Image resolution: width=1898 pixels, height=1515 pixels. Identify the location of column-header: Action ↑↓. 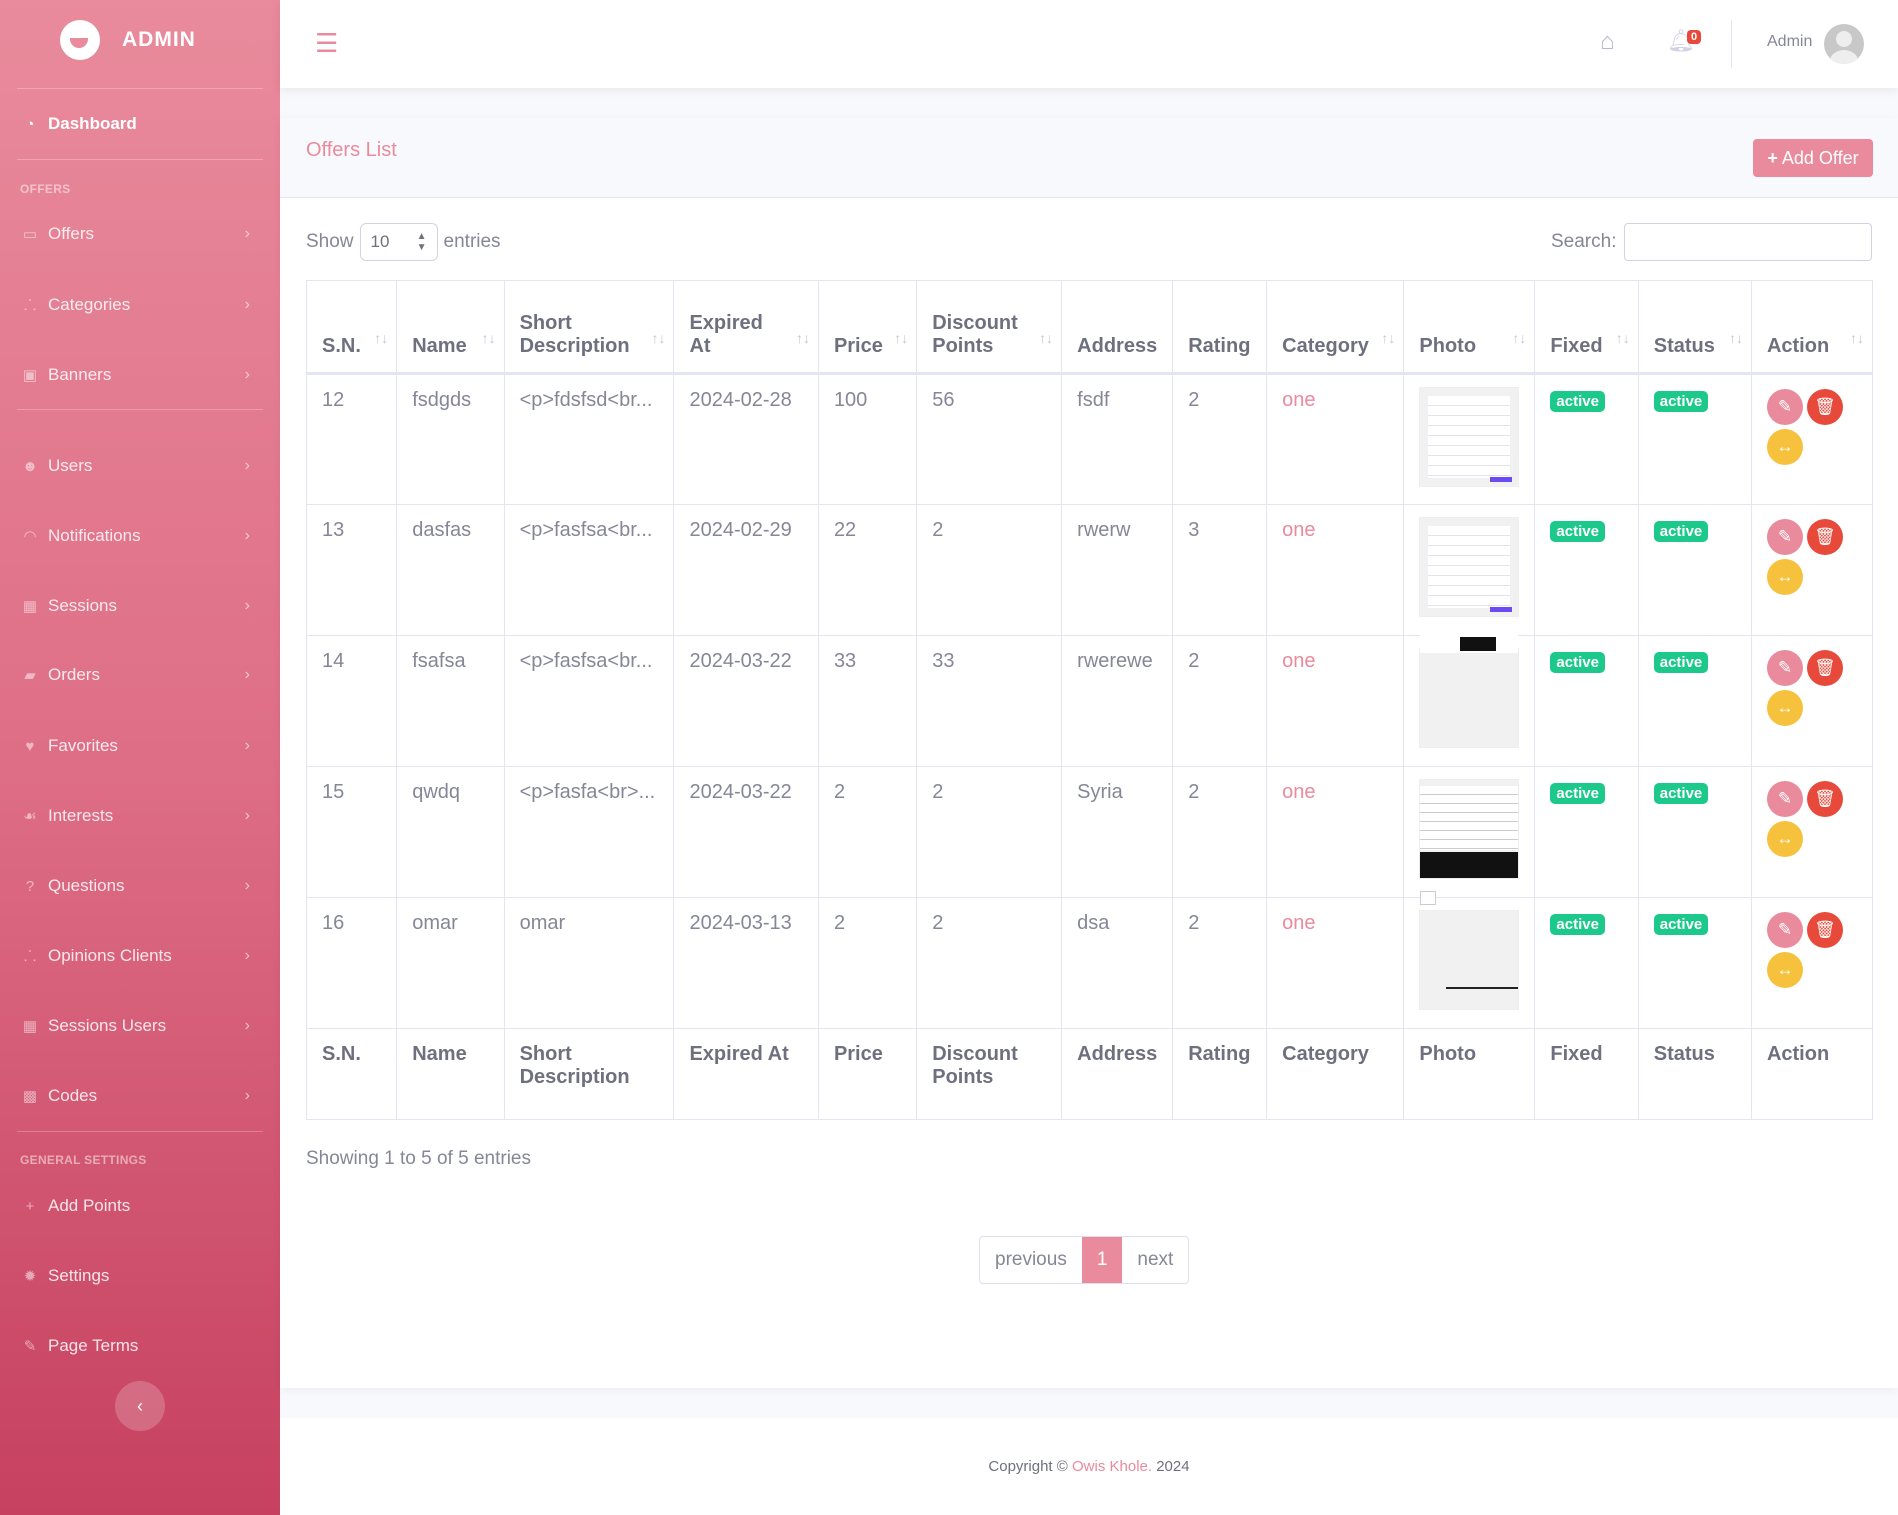
(1812, 327).